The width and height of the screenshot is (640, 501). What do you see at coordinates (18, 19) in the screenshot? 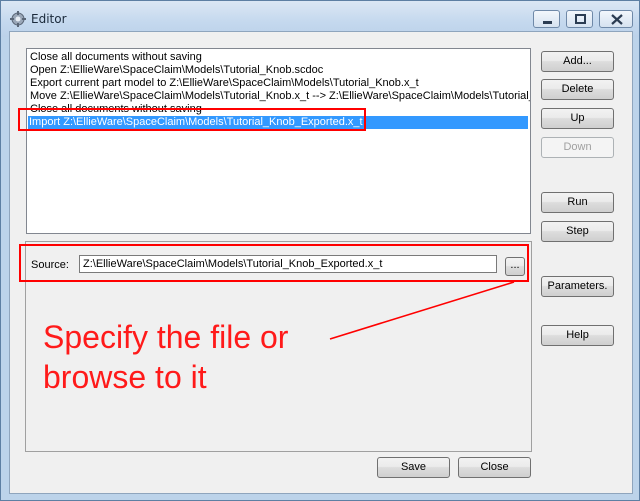
I see `app-icon` at bounding box center [18, 19].